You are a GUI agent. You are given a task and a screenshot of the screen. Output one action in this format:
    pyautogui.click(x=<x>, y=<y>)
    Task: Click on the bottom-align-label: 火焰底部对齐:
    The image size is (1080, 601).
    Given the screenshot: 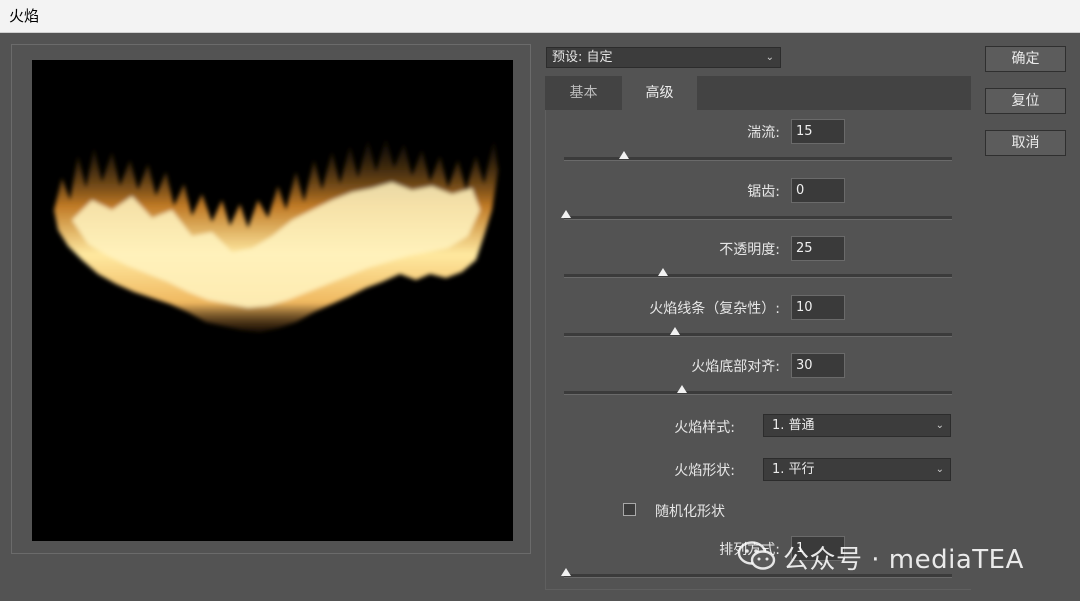 What is the action you would take?
    pyautogui.click(x=735, y=367)
    